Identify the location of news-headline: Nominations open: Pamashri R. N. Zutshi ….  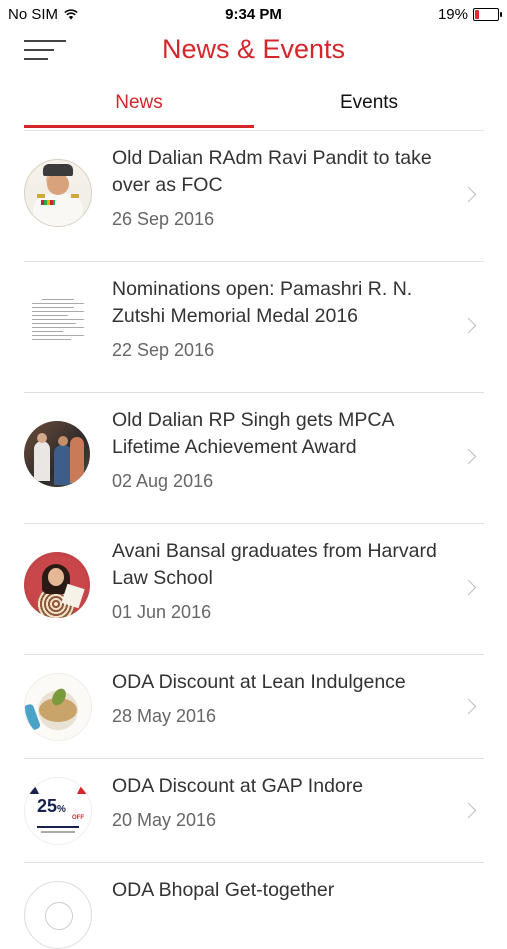
(262, 302).